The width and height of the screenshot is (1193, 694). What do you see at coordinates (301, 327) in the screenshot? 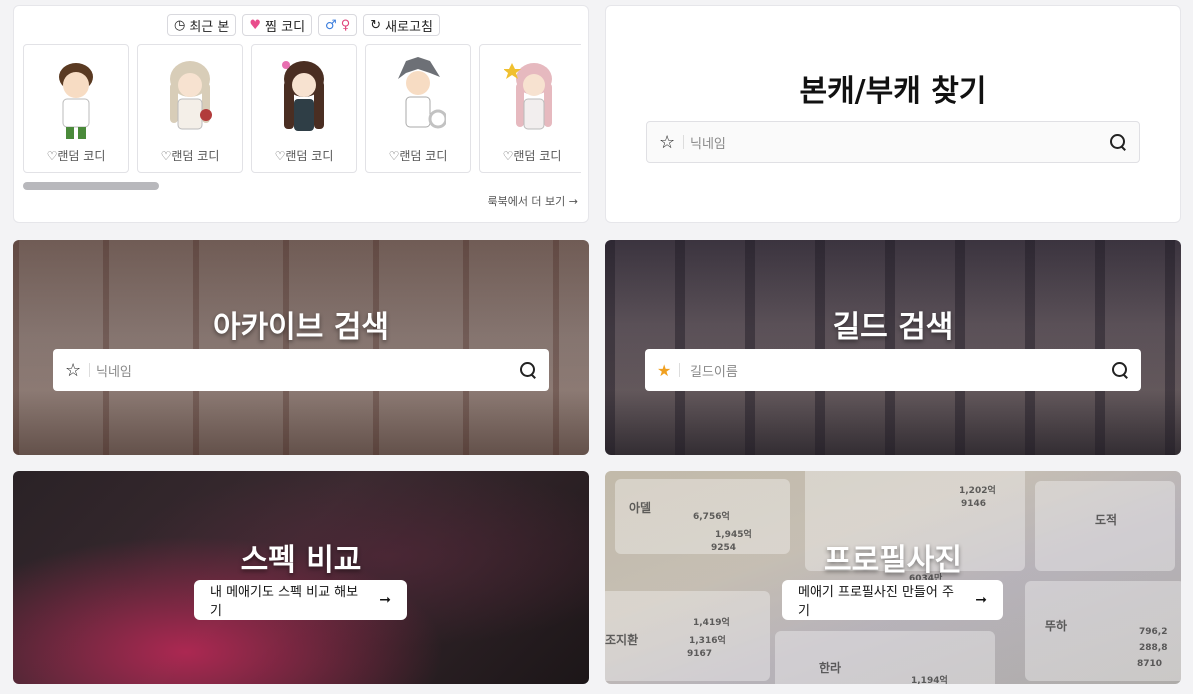
I see `archive-search-title: 아카이브 검색` at bounding box center [301, 327].